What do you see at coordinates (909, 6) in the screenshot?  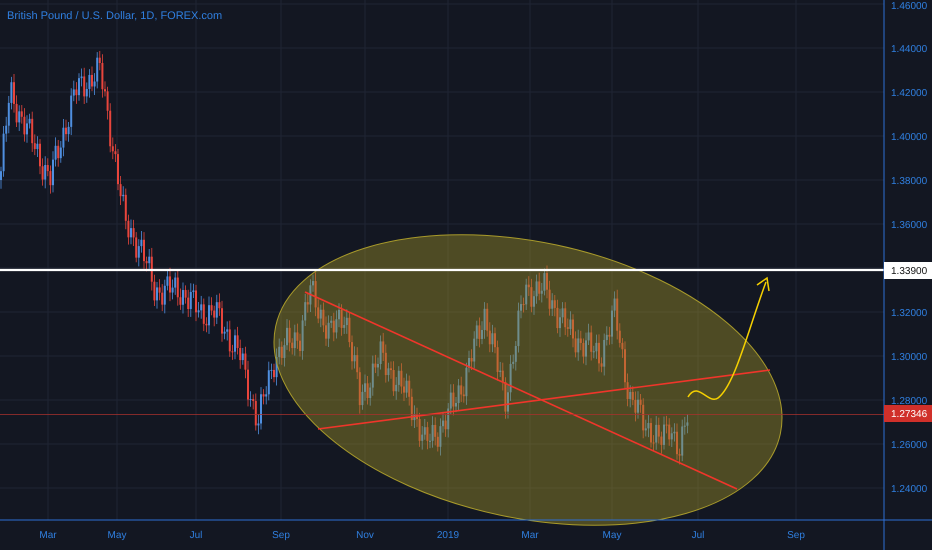 I see `price-axis-label: 1.46000` at bounding box center [909, 6].